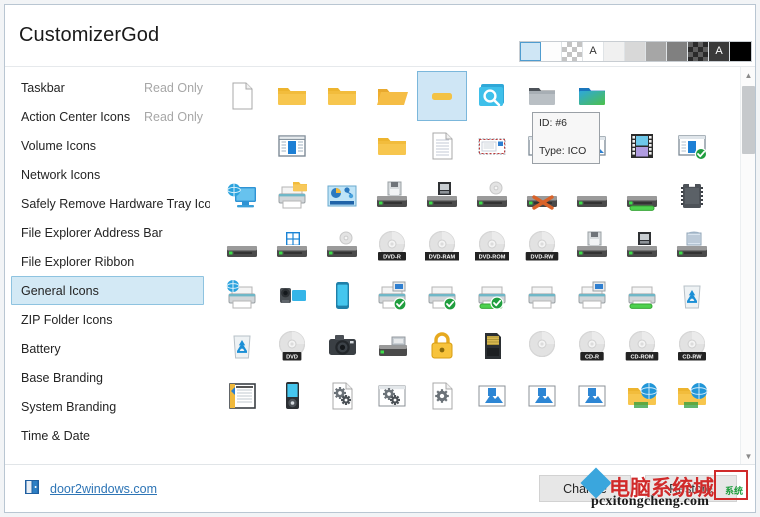 Image resolution: width=760 pixels, height=517 pixels. What do you see at coordinates (698, 51) in the screenshot?
I see `swatch-checker-dark` at bounding box center [698, 51].